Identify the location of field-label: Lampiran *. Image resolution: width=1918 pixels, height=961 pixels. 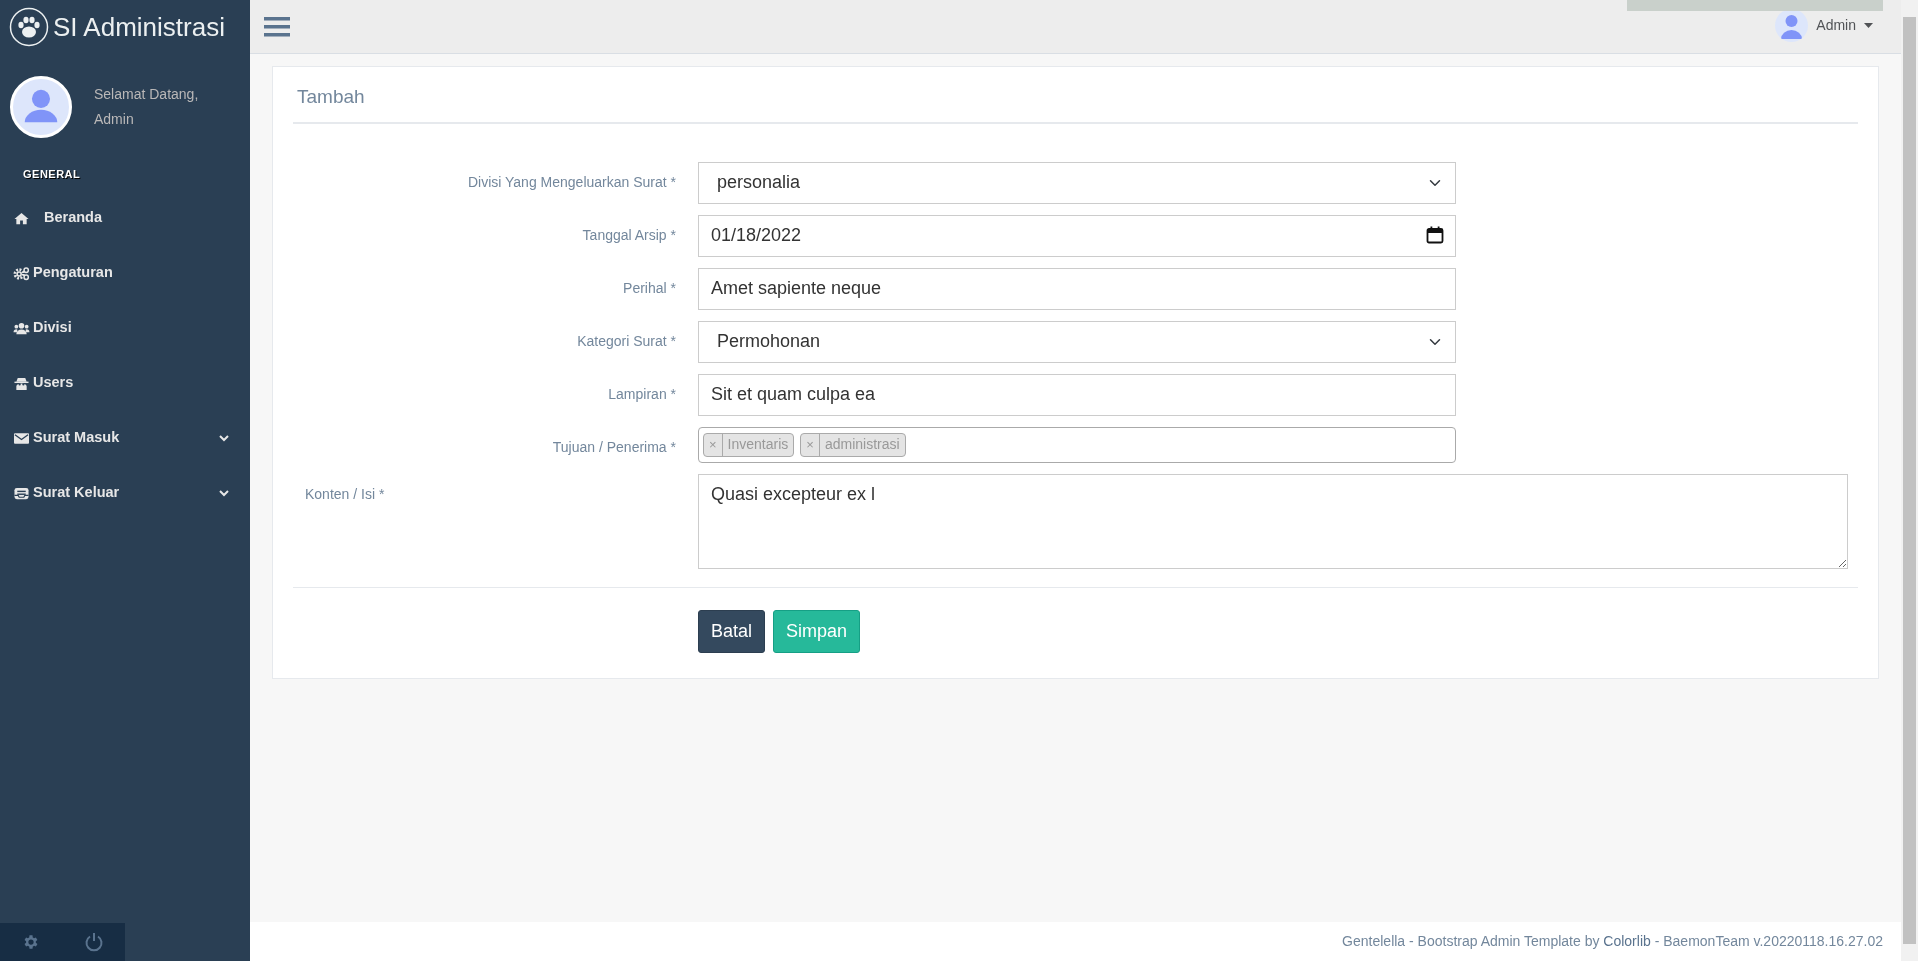
(642, 394).